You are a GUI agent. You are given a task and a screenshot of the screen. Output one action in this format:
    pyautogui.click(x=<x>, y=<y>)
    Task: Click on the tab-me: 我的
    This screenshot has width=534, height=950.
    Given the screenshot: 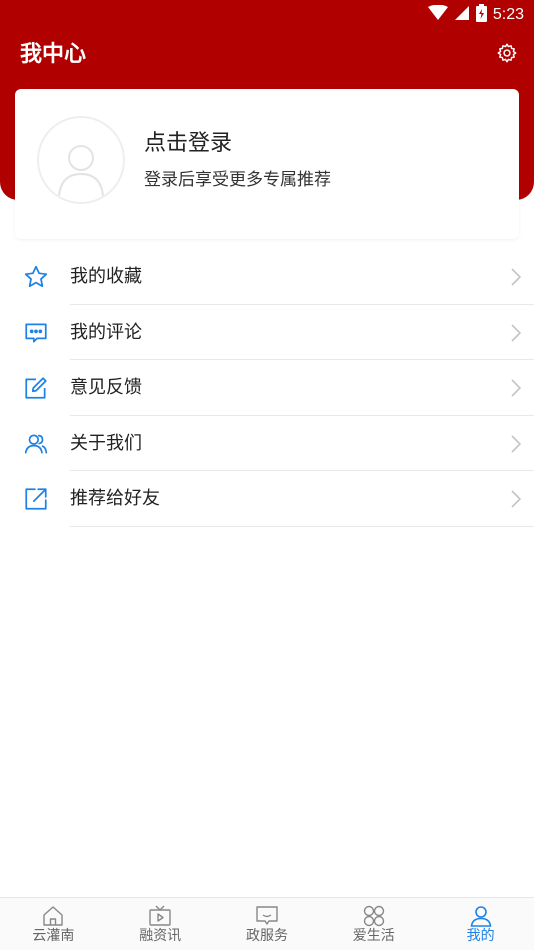 What is the action you would take?
    pyautogui.click(x=480, y=924)
    